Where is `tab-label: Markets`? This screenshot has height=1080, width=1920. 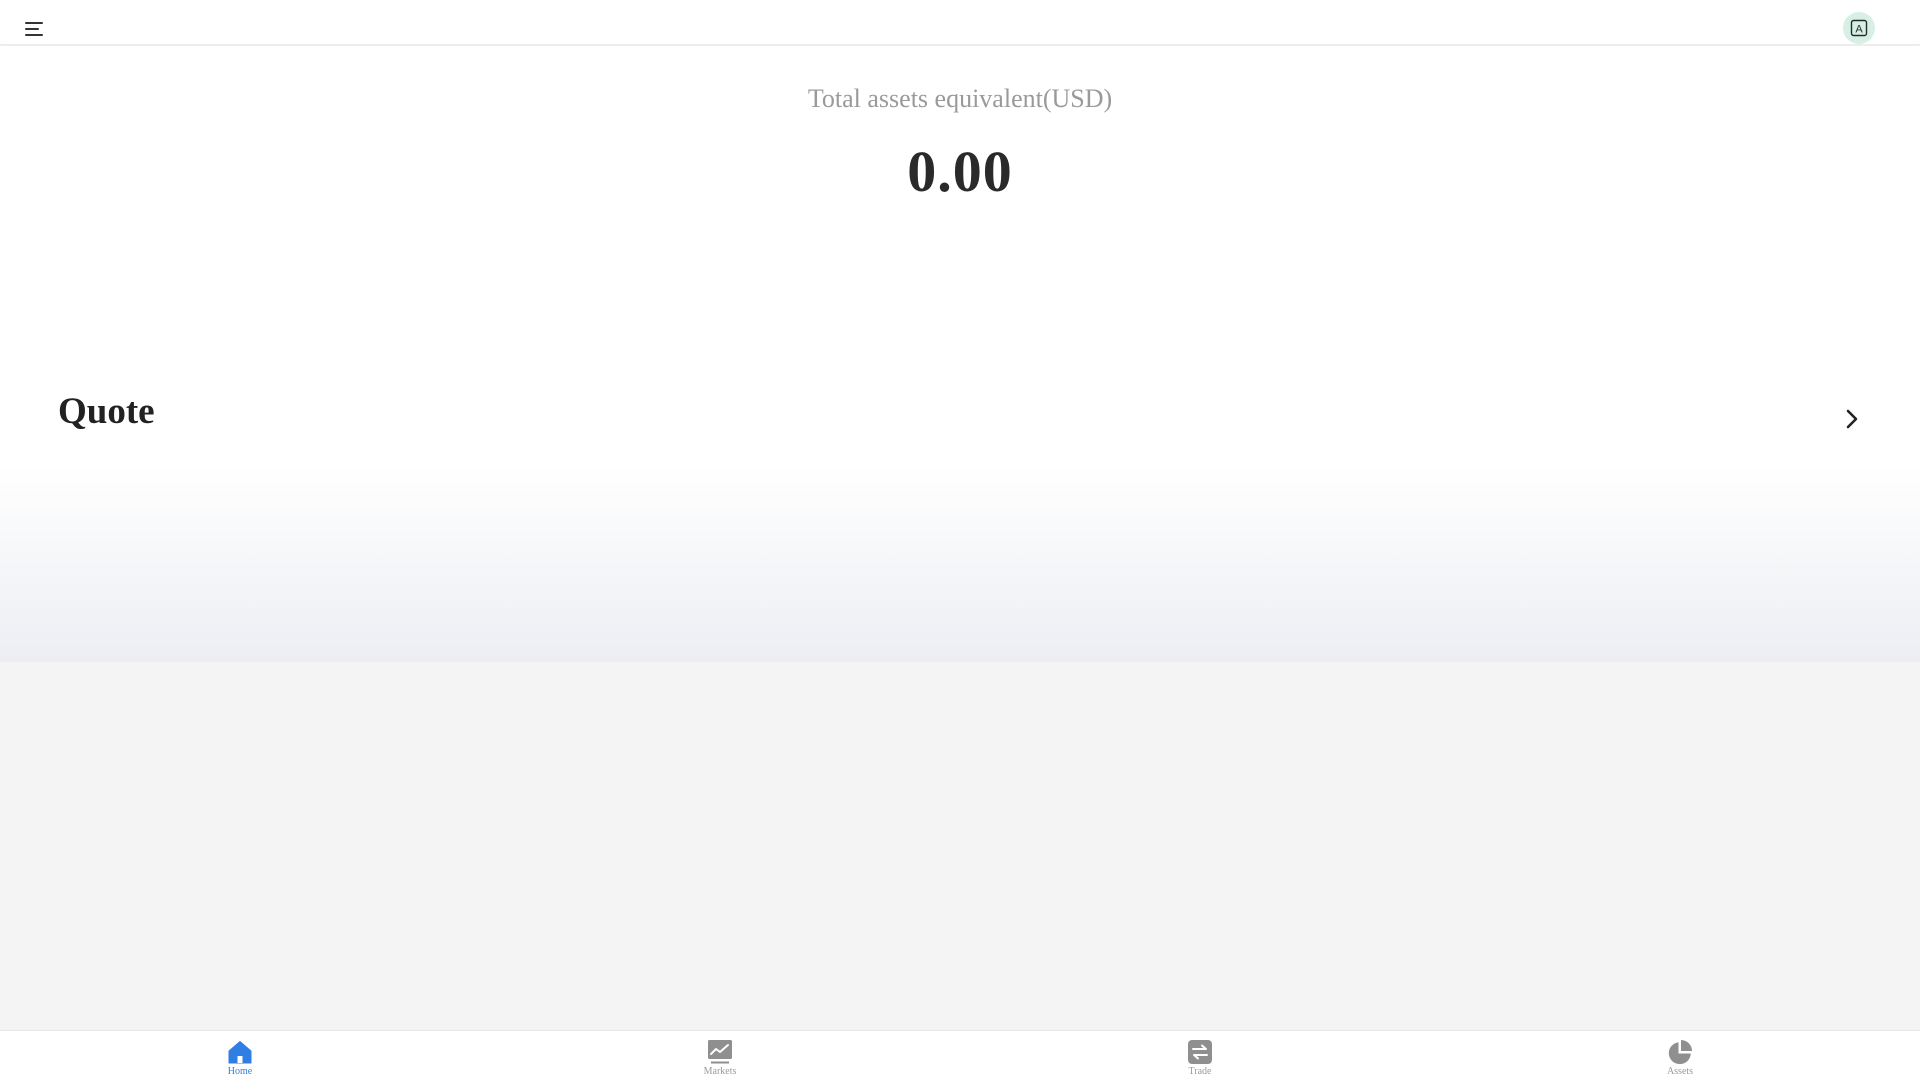
tab-label: Markets is located at coordinates (720, 1071).